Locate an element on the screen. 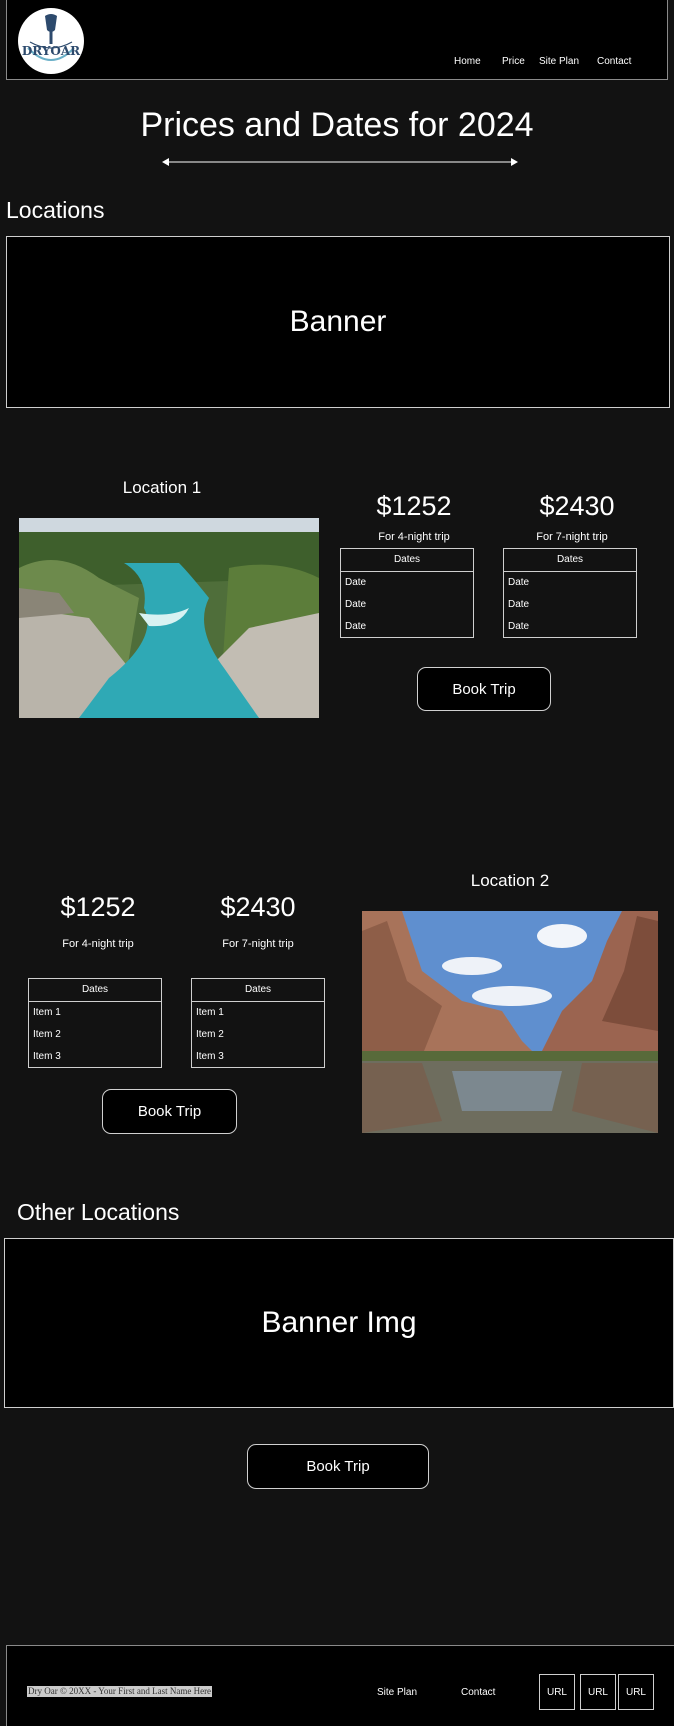 This screenshot has width=674, height=1726. locations-banner: Banner is located at coordinates (338, 322).